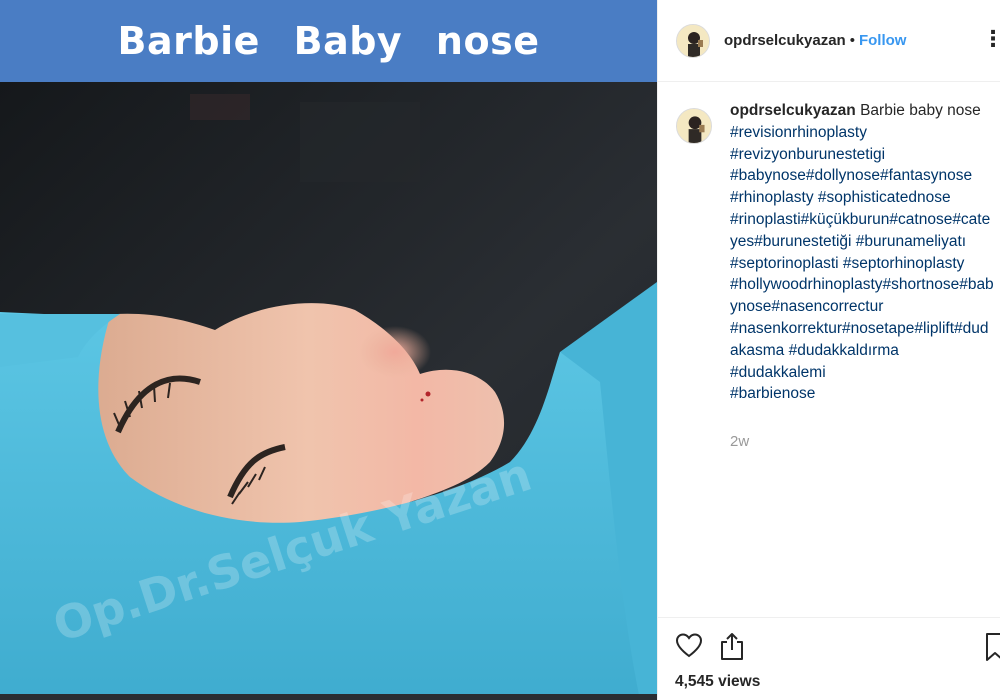  I want to click on post-header: opdrselcukyazan • Follow ⋮, so click(829, 41).